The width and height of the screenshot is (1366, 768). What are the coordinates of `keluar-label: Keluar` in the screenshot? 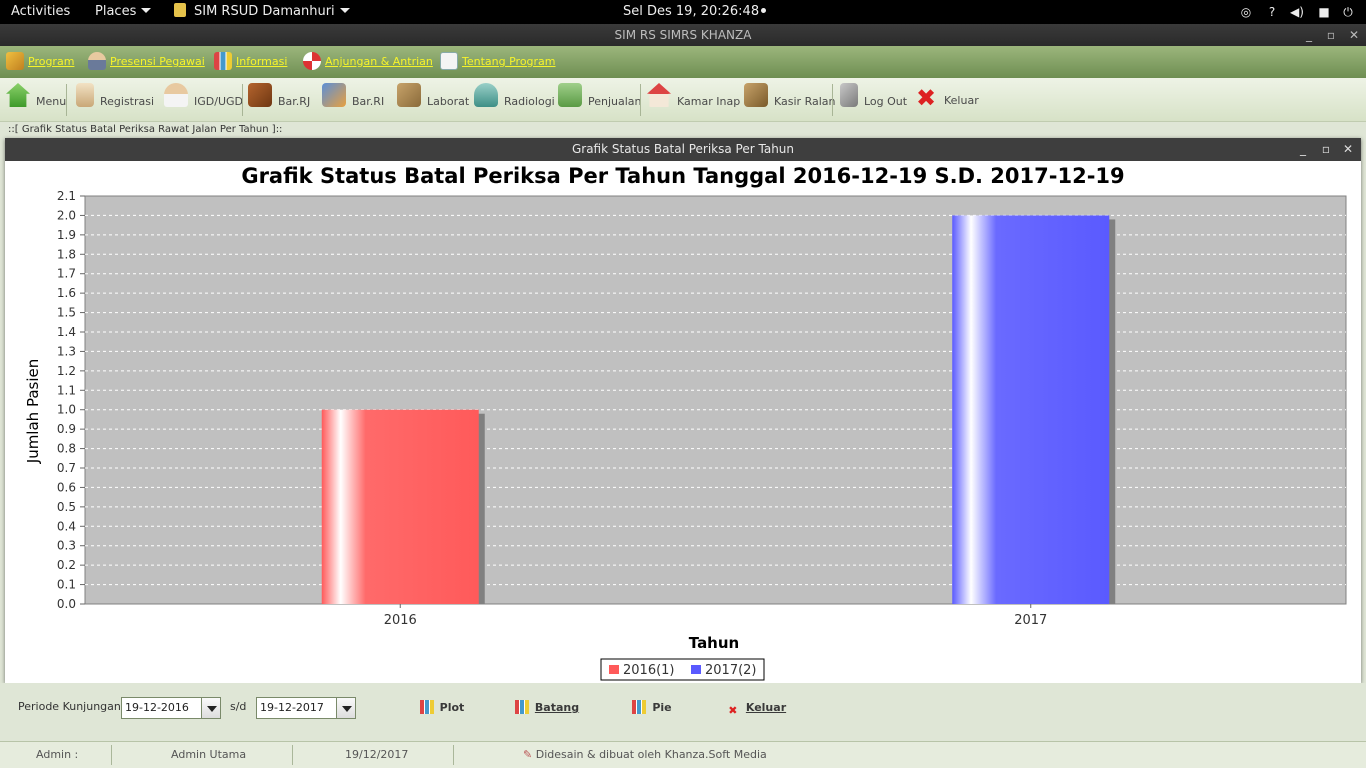 It's located at (766, 707).